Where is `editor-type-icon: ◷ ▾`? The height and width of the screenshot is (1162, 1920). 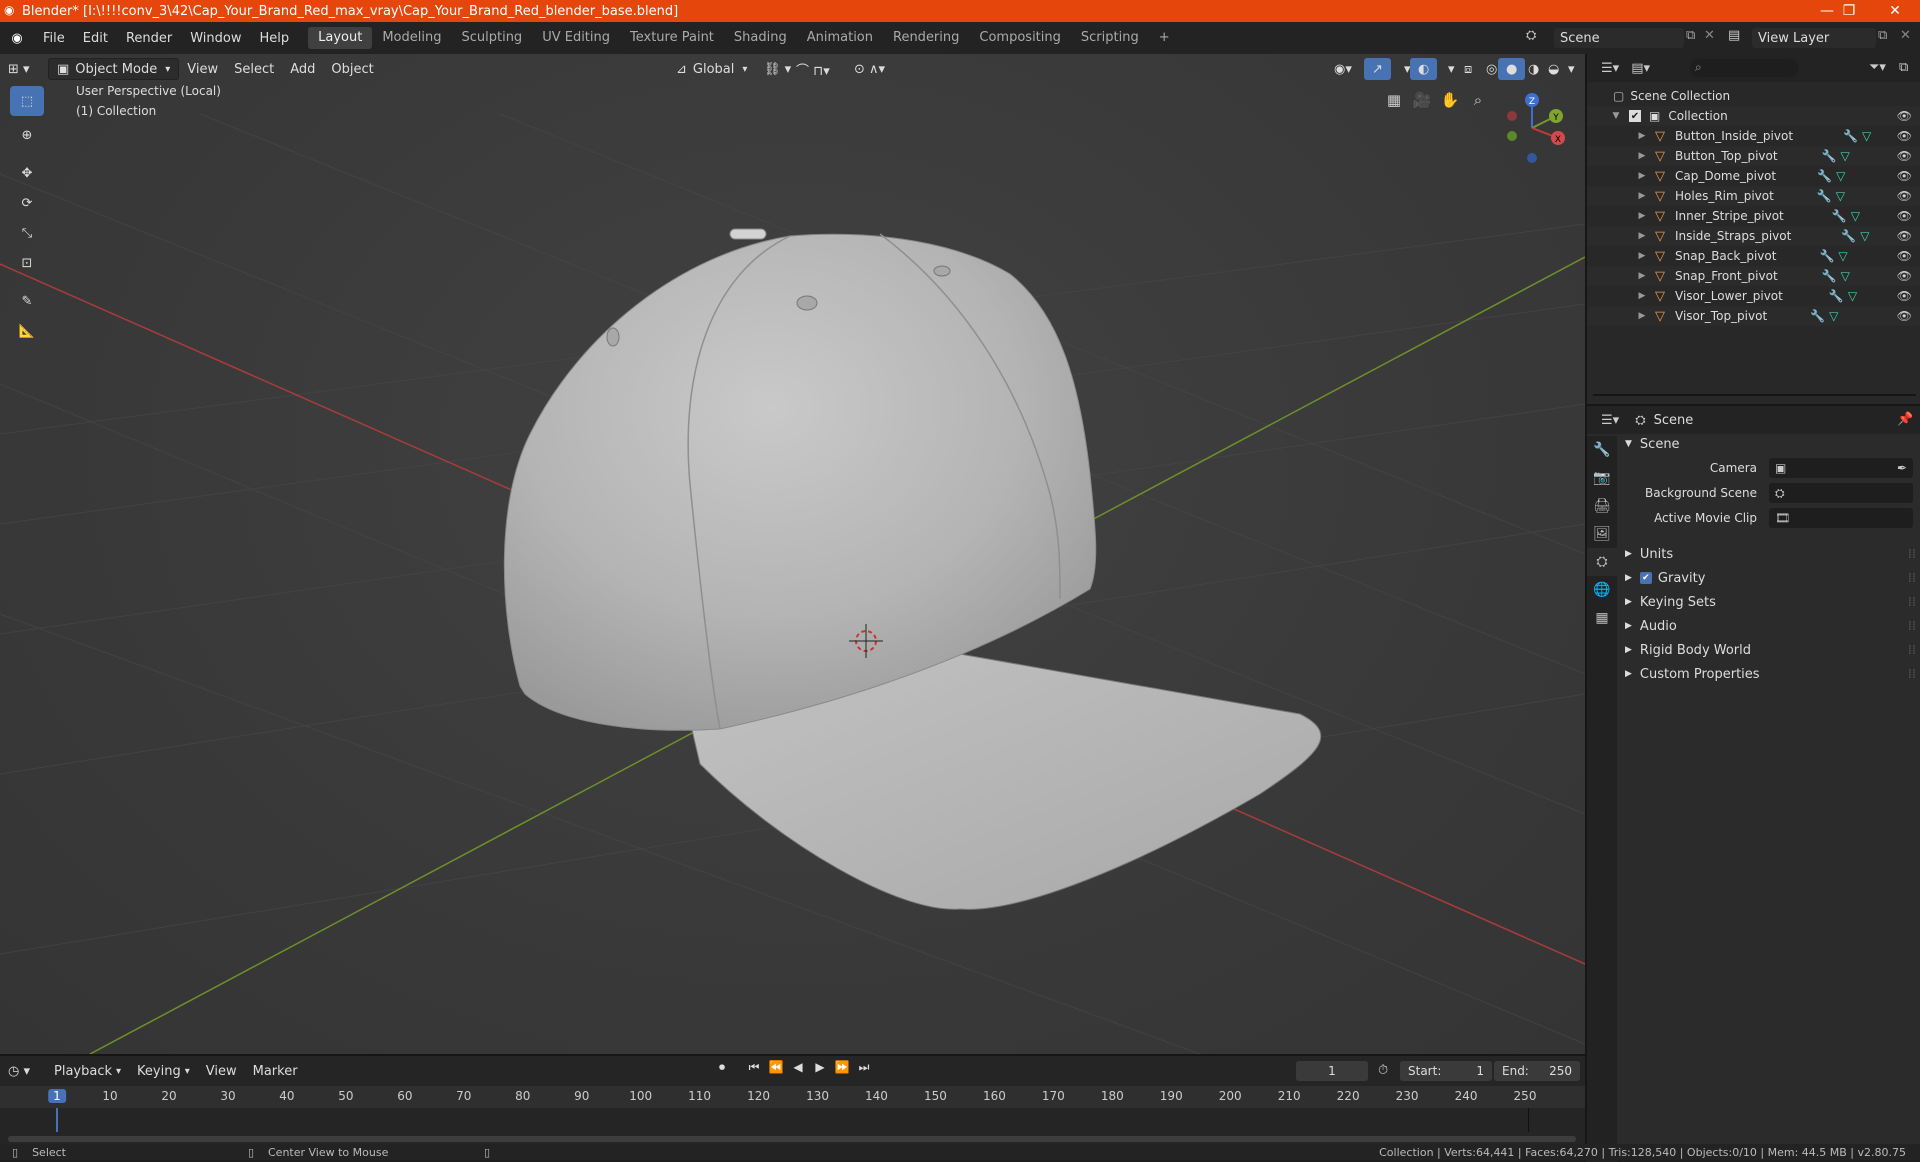
editor-type-icon: ◷ ▾ is located at coordinates (23, 1071).